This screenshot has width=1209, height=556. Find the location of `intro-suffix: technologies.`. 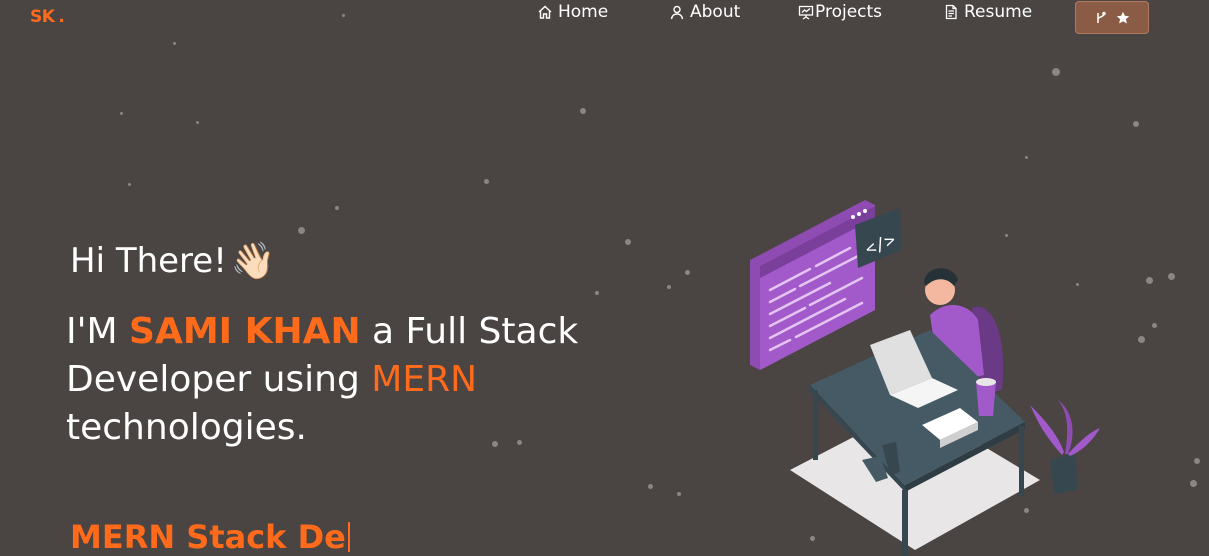

intro-suffix: technologies. is located at coordinates (186, 427).